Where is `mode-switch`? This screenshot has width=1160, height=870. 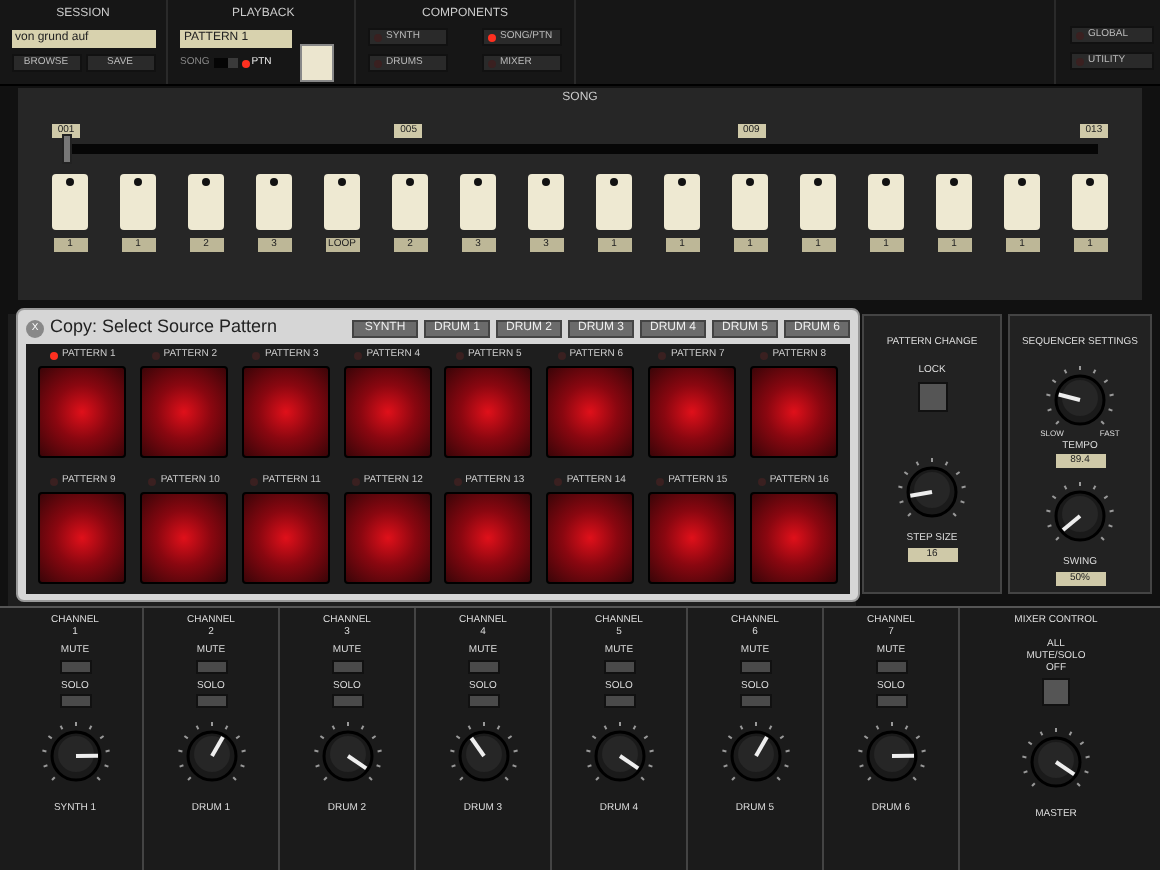 mode-switch is located at coordinates (225, 63).